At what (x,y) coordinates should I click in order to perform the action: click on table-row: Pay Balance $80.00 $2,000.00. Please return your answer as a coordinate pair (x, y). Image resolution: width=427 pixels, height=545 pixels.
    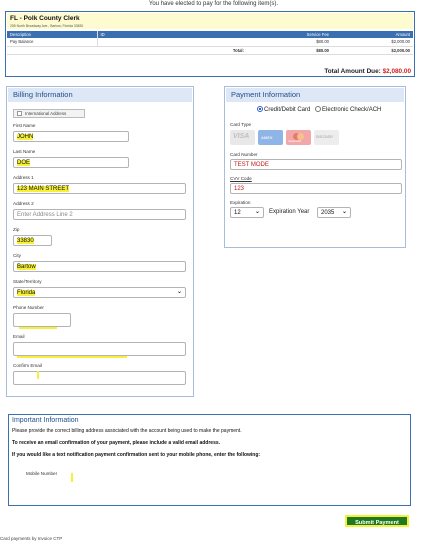
    Looking at the image, I should click on (210, 42).